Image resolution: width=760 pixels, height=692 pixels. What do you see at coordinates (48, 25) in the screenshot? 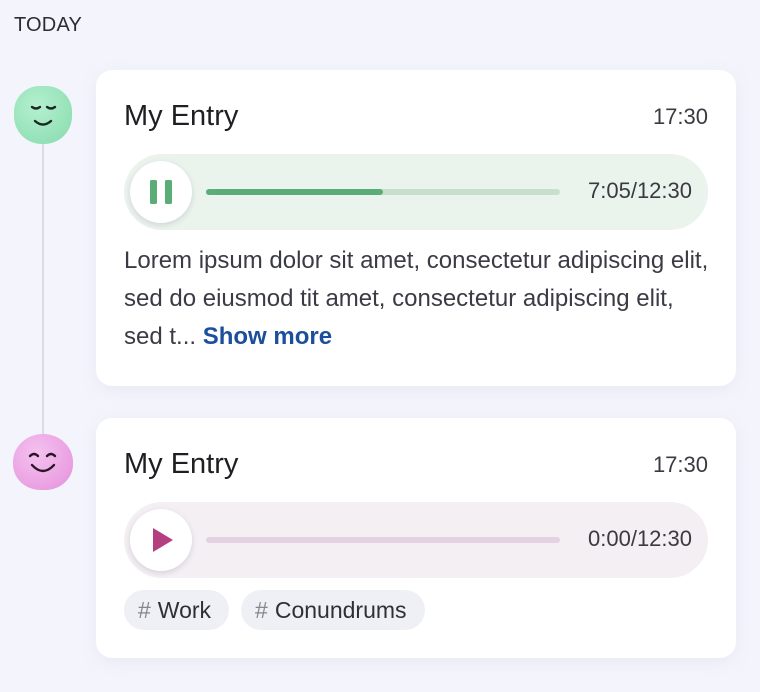
I see `section-label: TODAY` at bounding box center [48, 25].